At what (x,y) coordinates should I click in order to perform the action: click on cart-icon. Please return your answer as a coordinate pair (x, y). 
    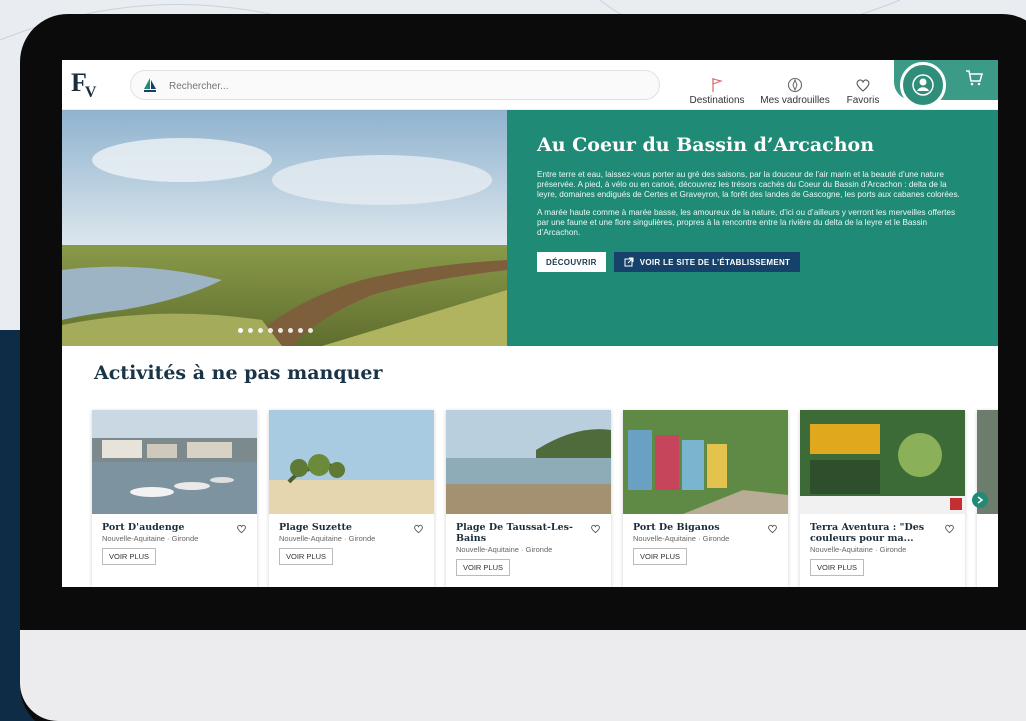
    Looking at the image, I should click on (974, 78).